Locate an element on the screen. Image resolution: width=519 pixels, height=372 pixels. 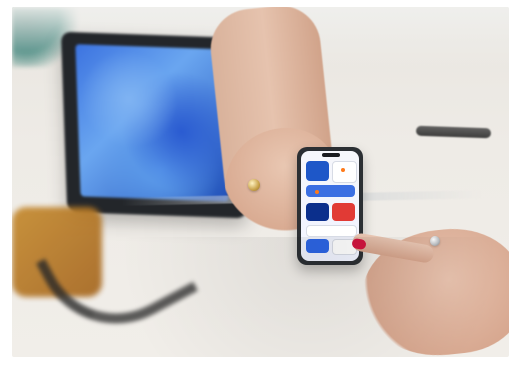
pen is located at coordinates (453, 132).